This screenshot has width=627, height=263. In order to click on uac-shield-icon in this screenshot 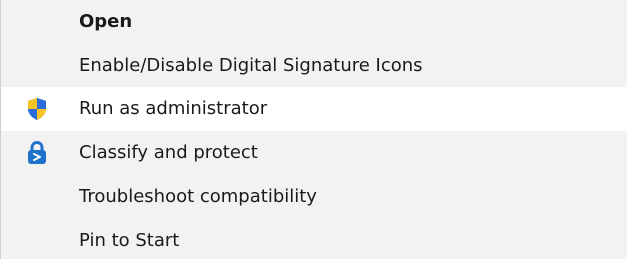, I will do `click(37, 109)`.